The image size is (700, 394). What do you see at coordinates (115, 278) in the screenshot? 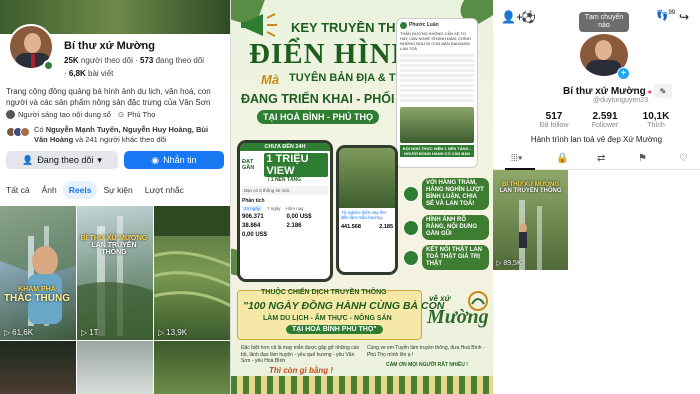
I see `waterfall-image` at bounding box center [115, 278].